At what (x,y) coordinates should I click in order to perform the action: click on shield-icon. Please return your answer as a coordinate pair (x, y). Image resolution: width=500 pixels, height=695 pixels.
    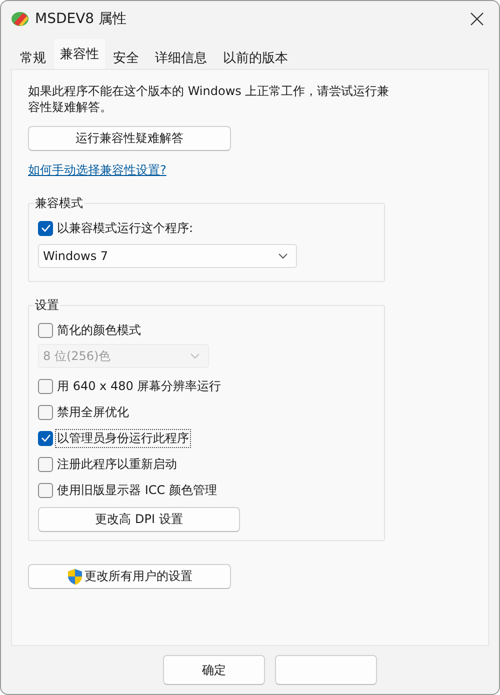
    Looking at the image, I should click on (74, 576).